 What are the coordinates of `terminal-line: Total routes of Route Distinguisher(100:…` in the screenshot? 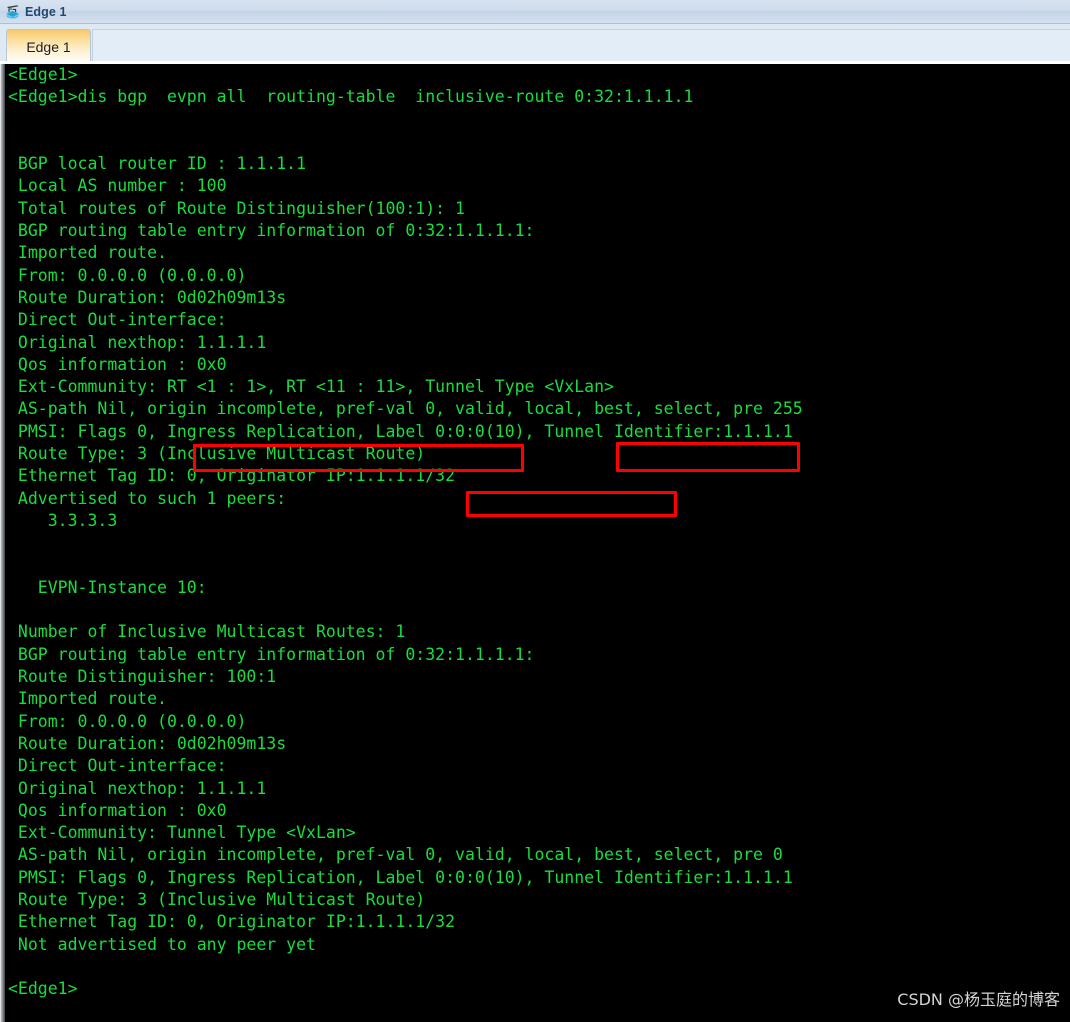 It's located at (236, 208).